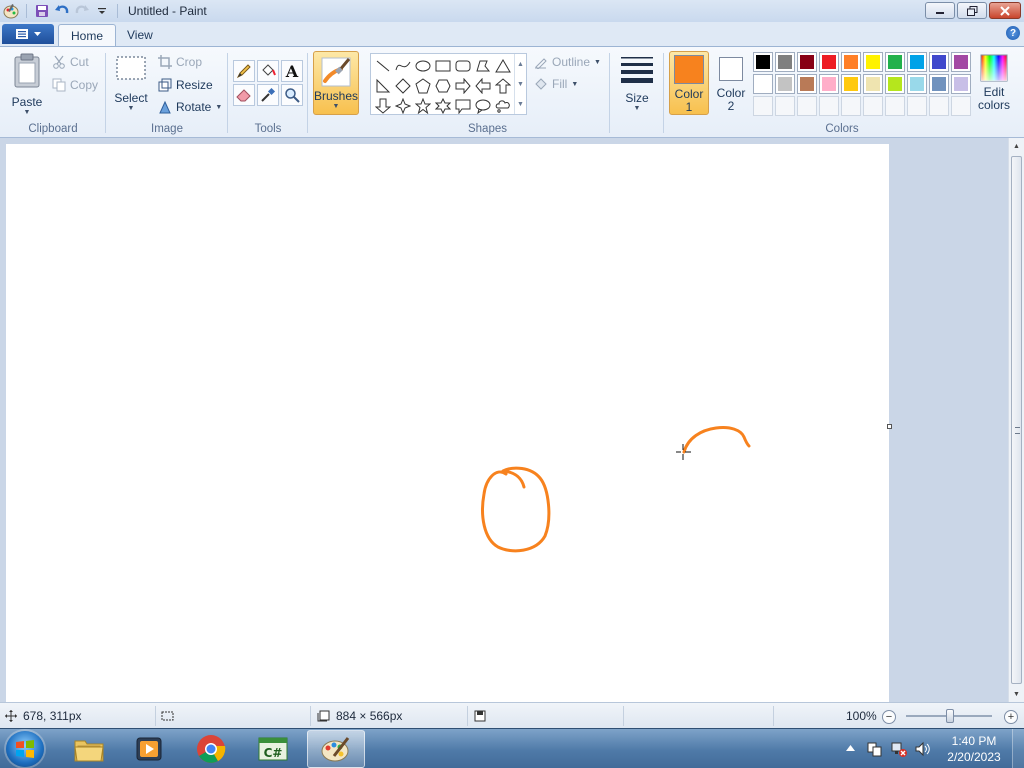  What do you see at coordinates (443, 66) in the screenshot?
I see `rectangle-shape-icon` at bounding box center [443, 66].